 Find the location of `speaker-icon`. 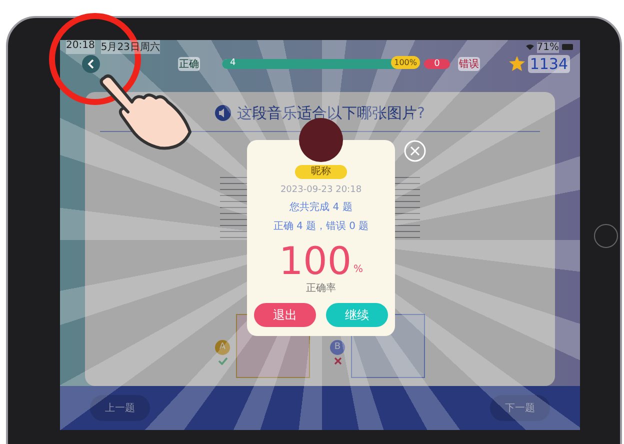

speaker-icon is located at coordinates (223, 113).